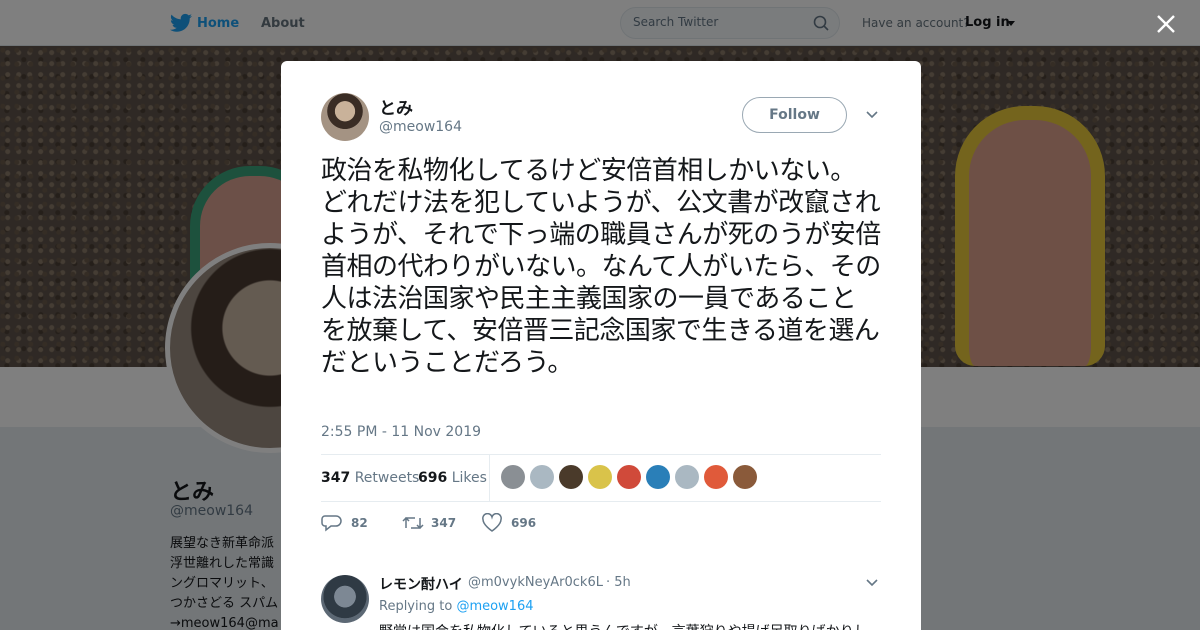 The height and width of the screenshot is (630, 1200). I want to click on reply-icon, so click(331, 523).